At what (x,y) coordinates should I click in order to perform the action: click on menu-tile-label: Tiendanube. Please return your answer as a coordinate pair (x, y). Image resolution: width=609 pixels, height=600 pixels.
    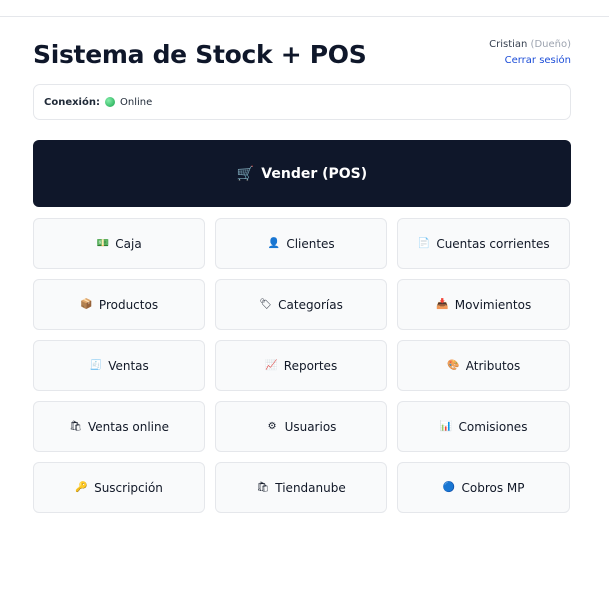
    Looking at the image, I should click on (310, 487).